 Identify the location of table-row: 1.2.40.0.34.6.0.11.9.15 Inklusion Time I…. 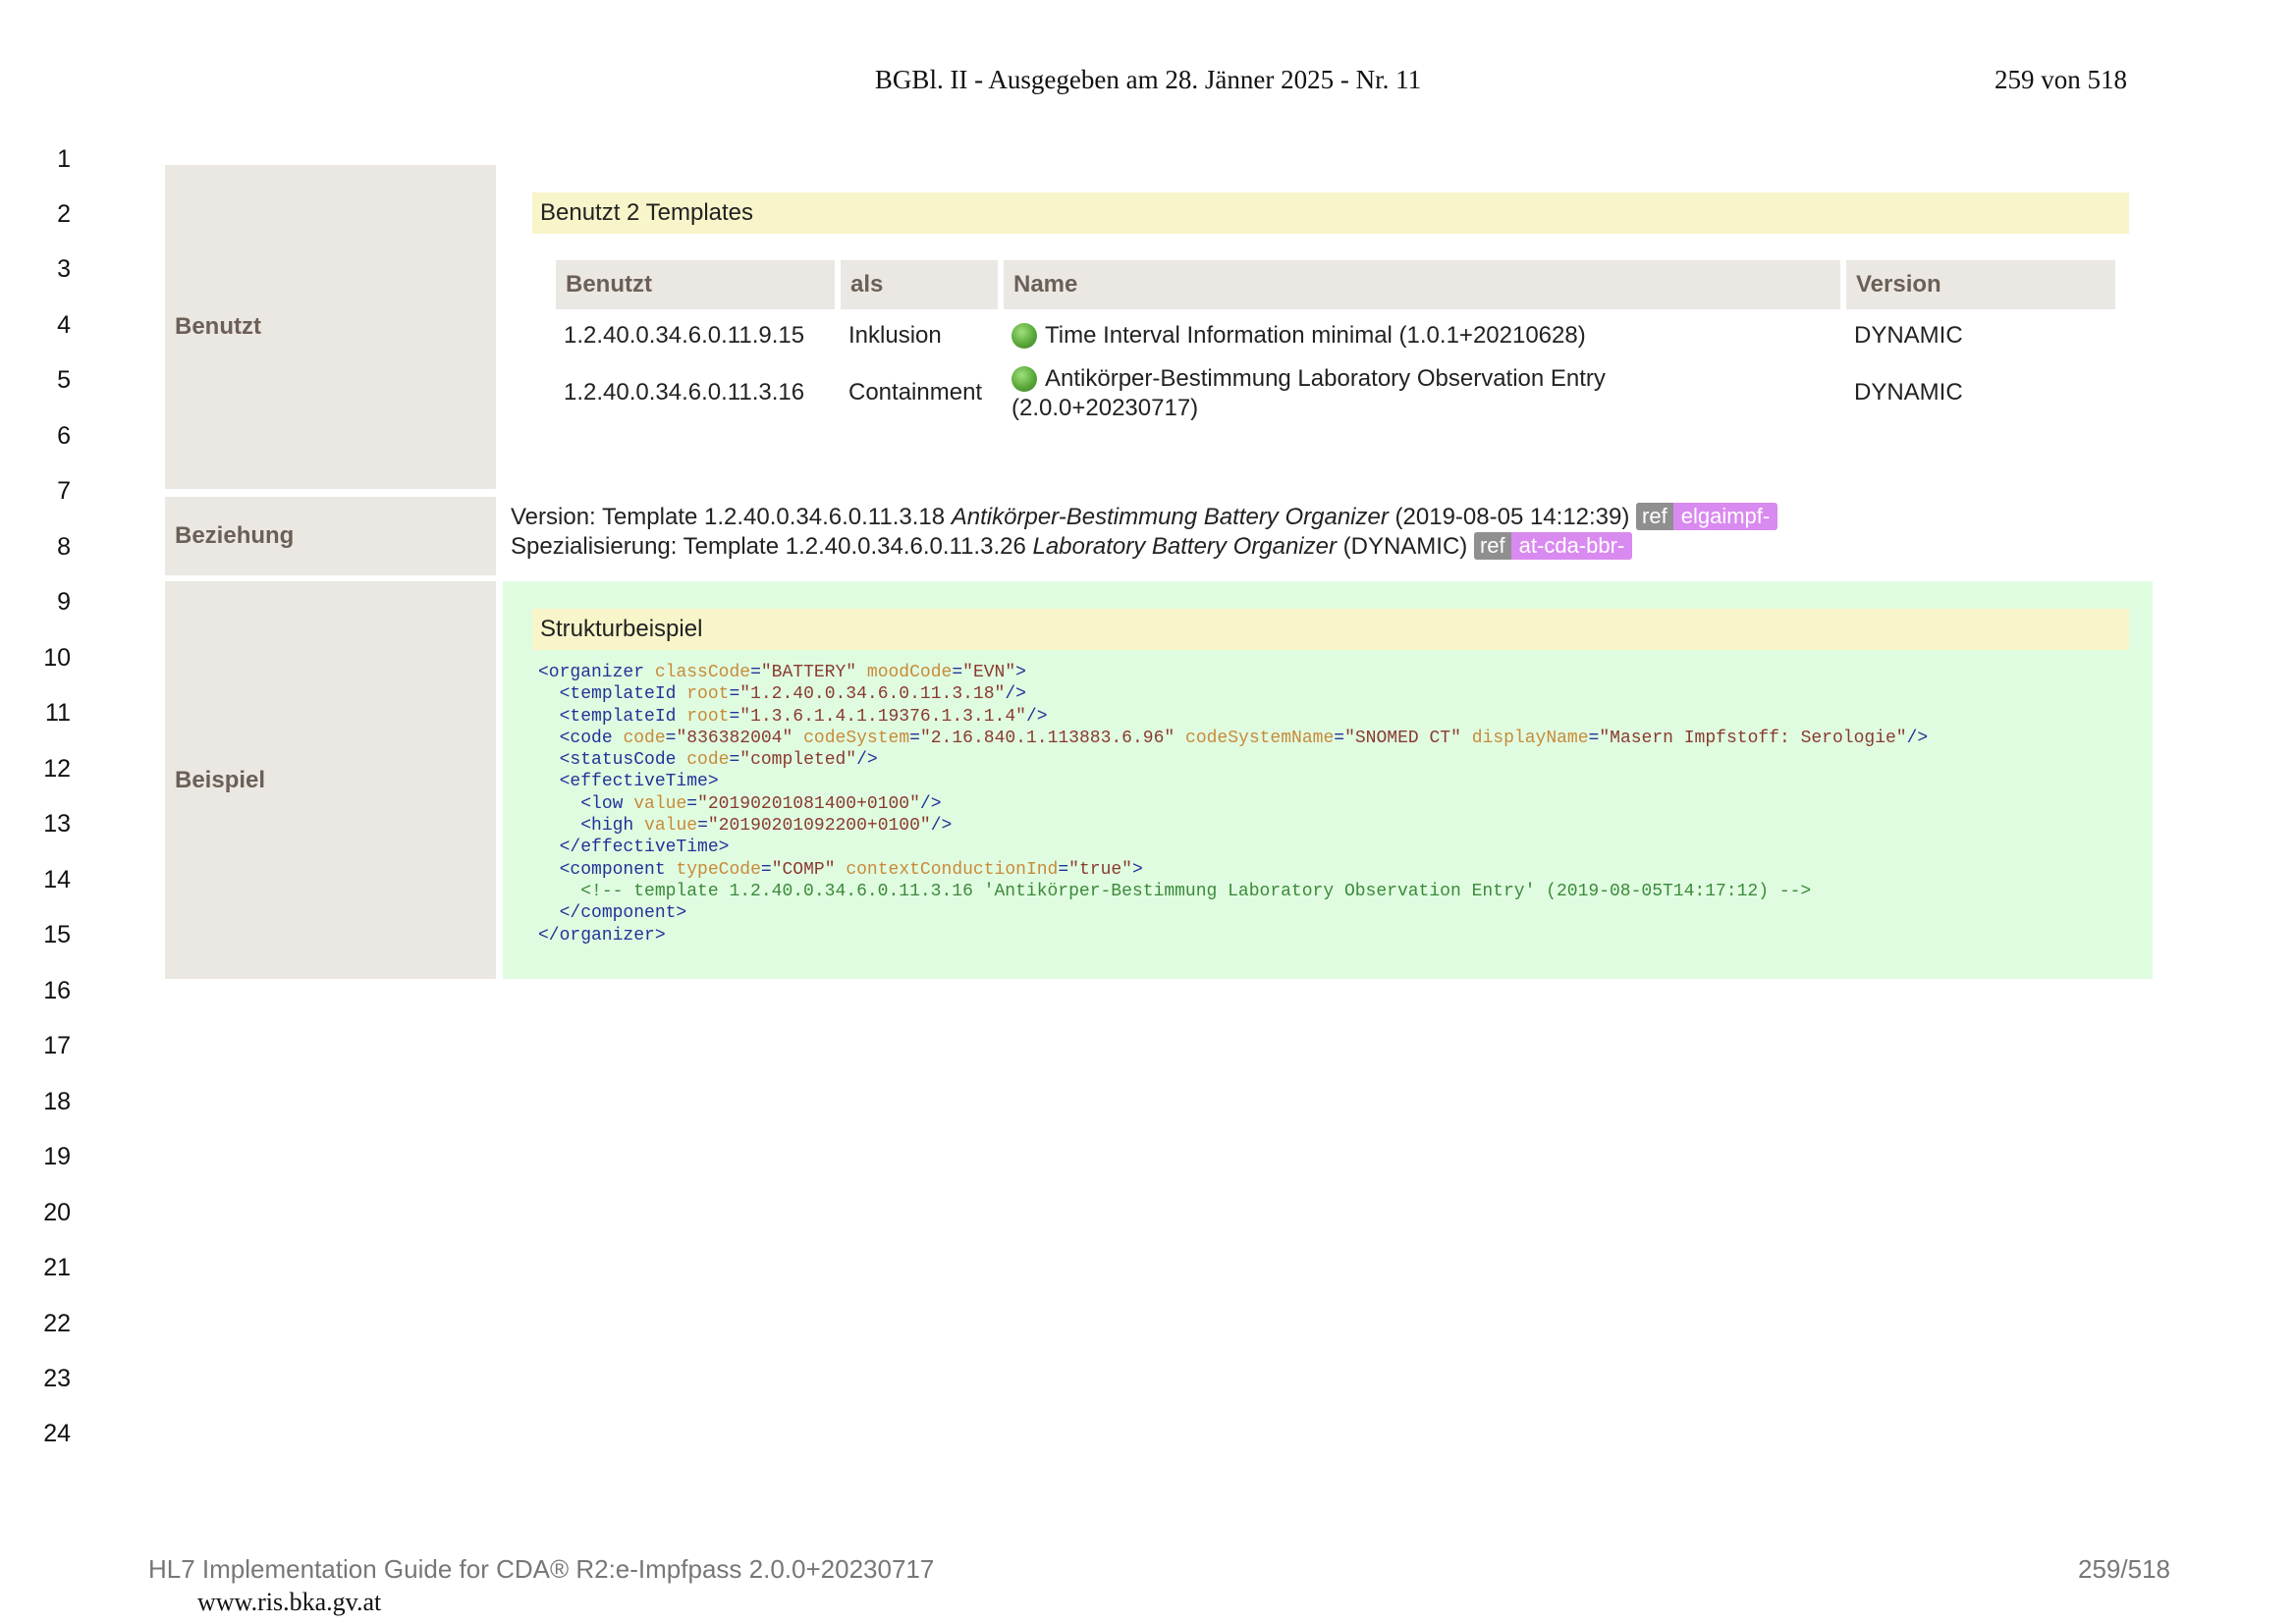
(1335, 335).